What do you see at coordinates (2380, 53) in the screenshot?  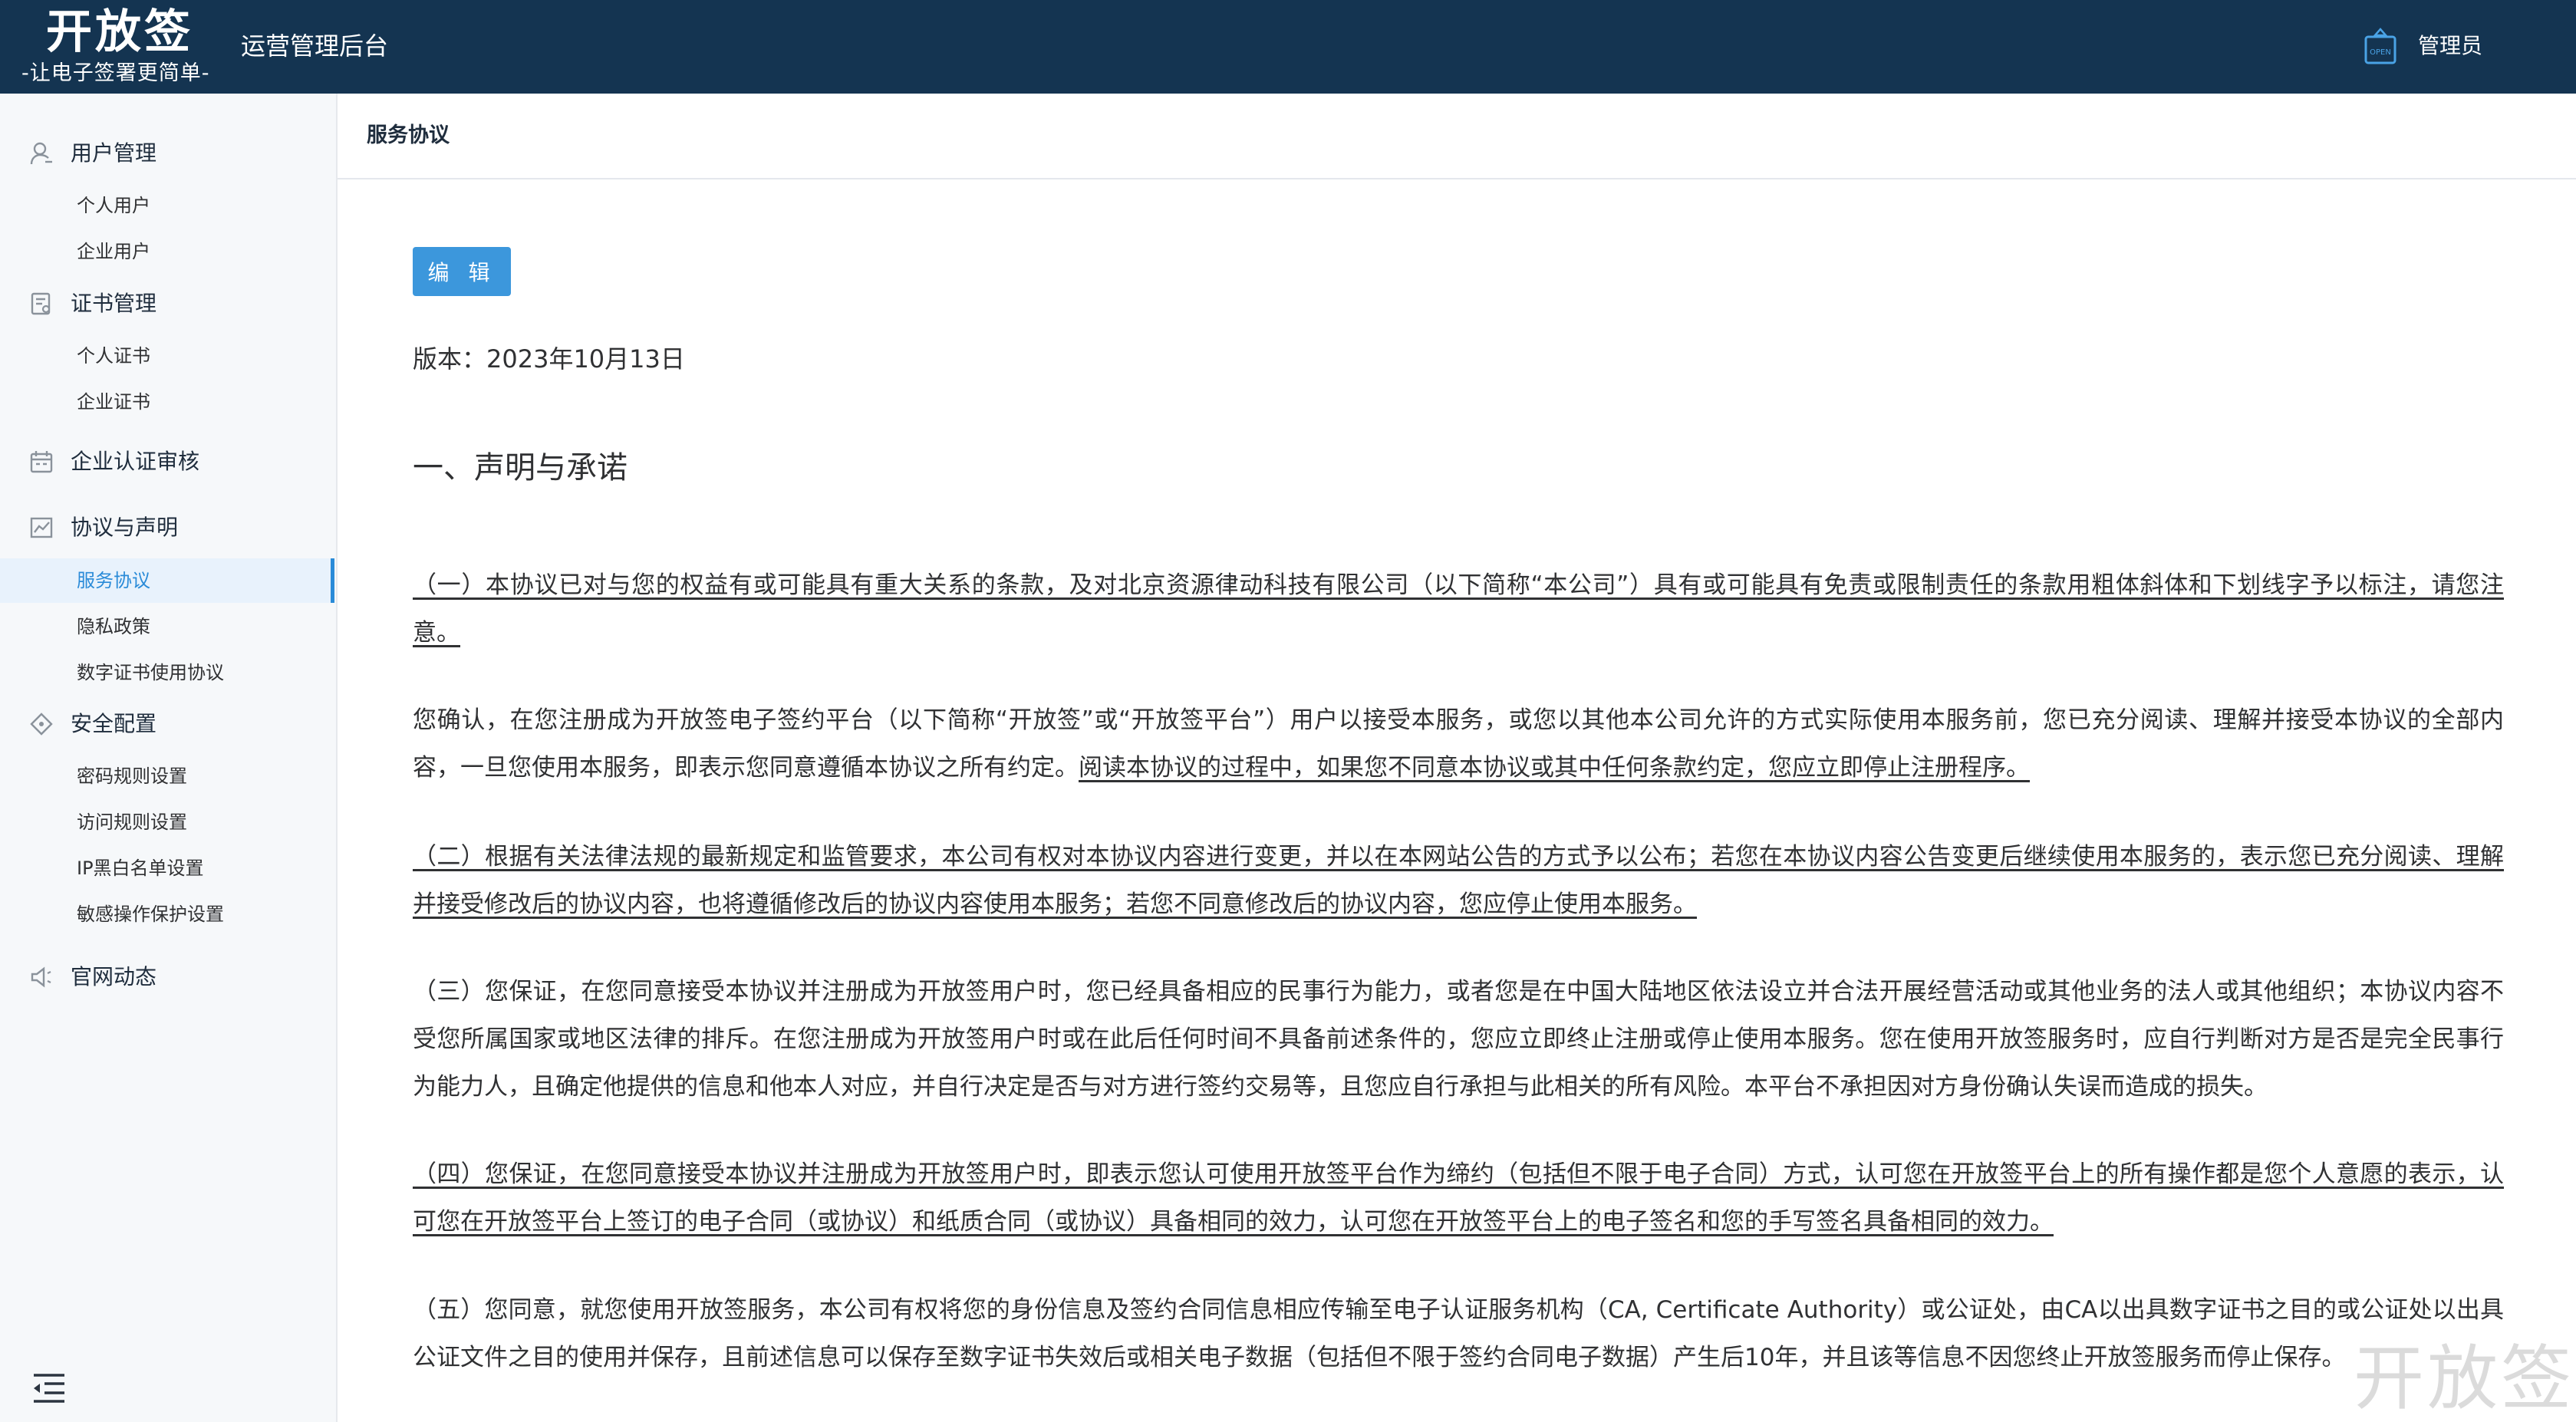 I see `svg-text: OPEN` at bounding box center [2380, 53].